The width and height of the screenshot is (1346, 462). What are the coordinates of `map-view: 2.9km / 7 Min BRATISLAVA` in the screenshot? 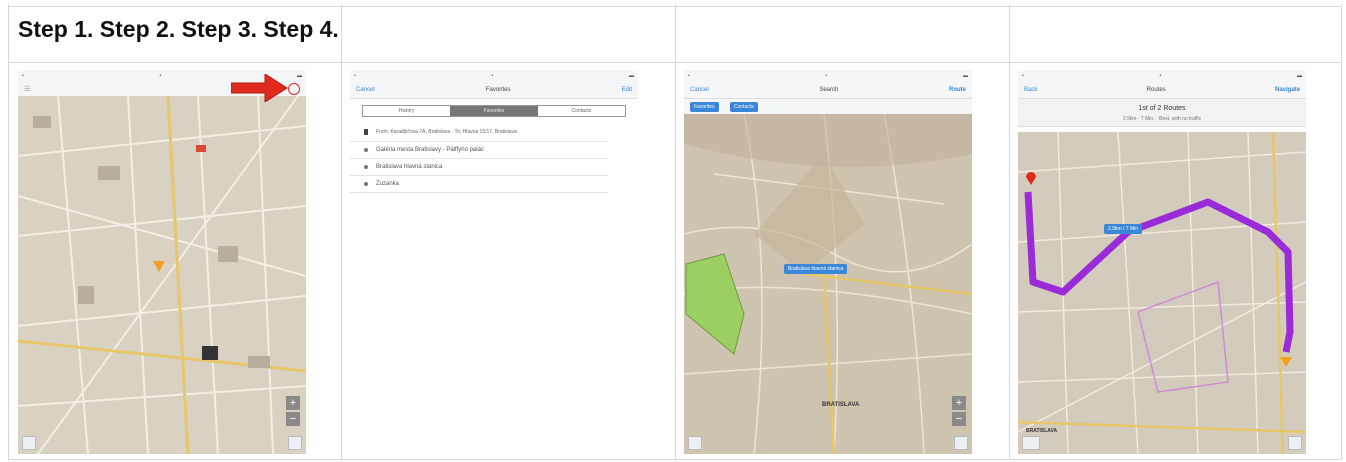 It's located at (1162, 292).